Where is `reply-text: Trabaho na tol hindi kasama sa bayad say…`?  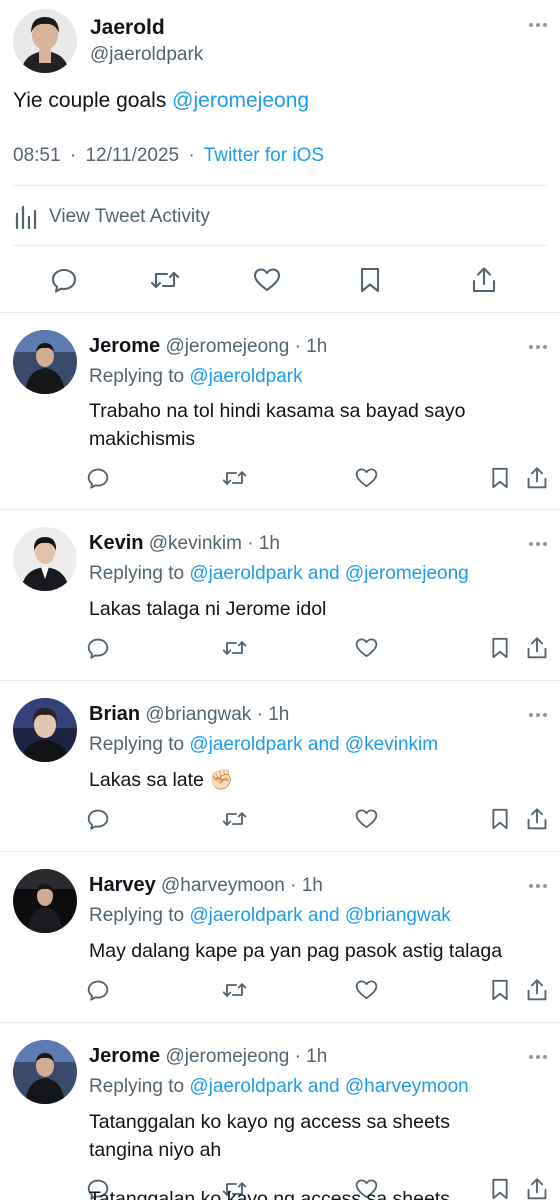 reply-text: Trabaho na tol hindi kasama sa bayad say… is located at coordinates (277, 425).